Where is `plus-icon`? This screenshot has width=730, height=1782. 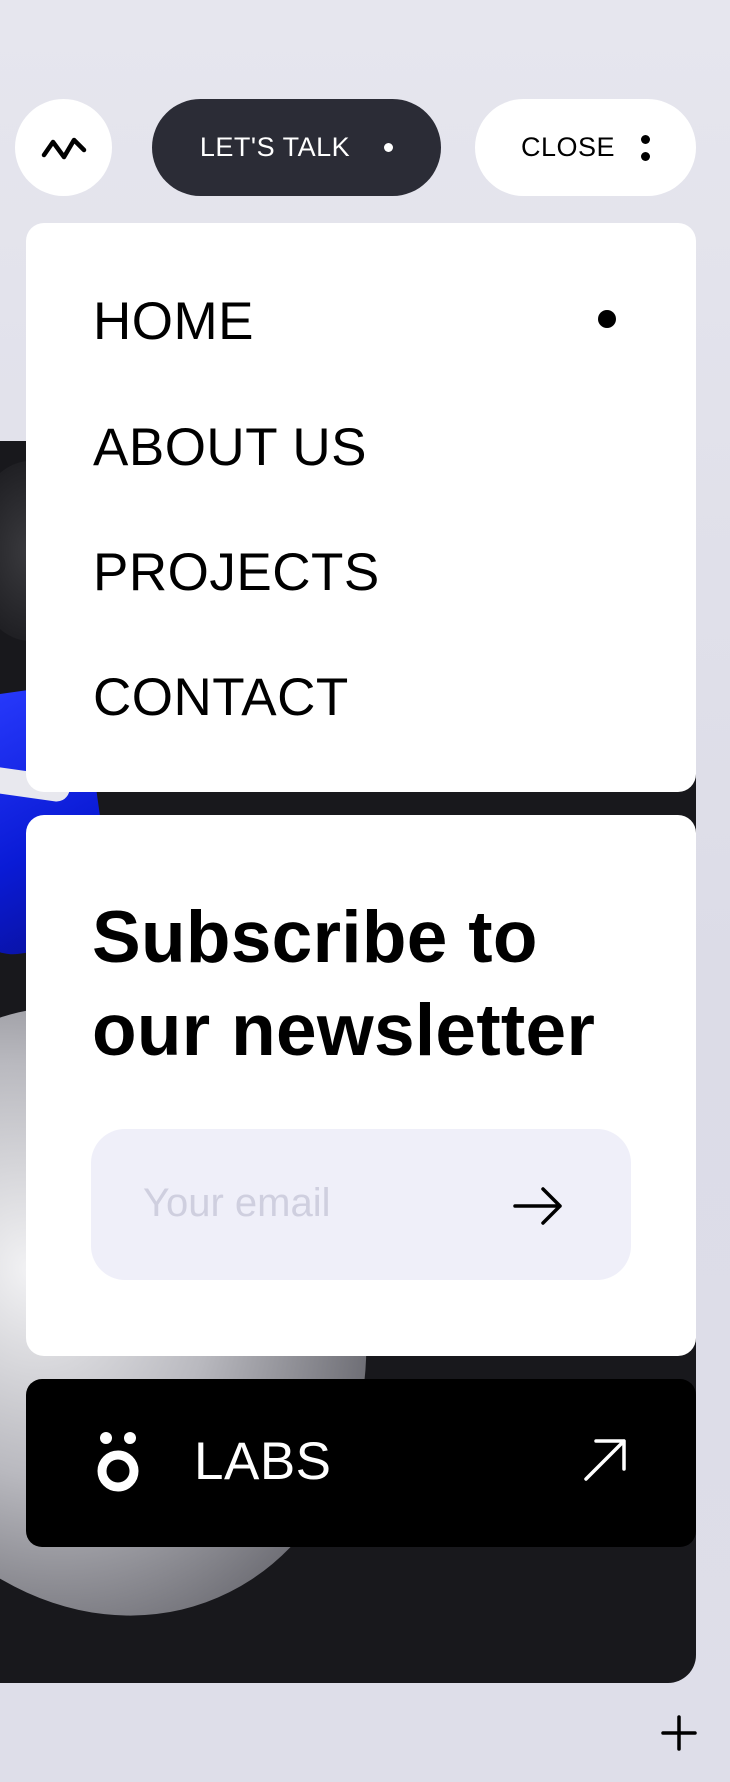 plus-icon is located at coordinates (679, 1733).